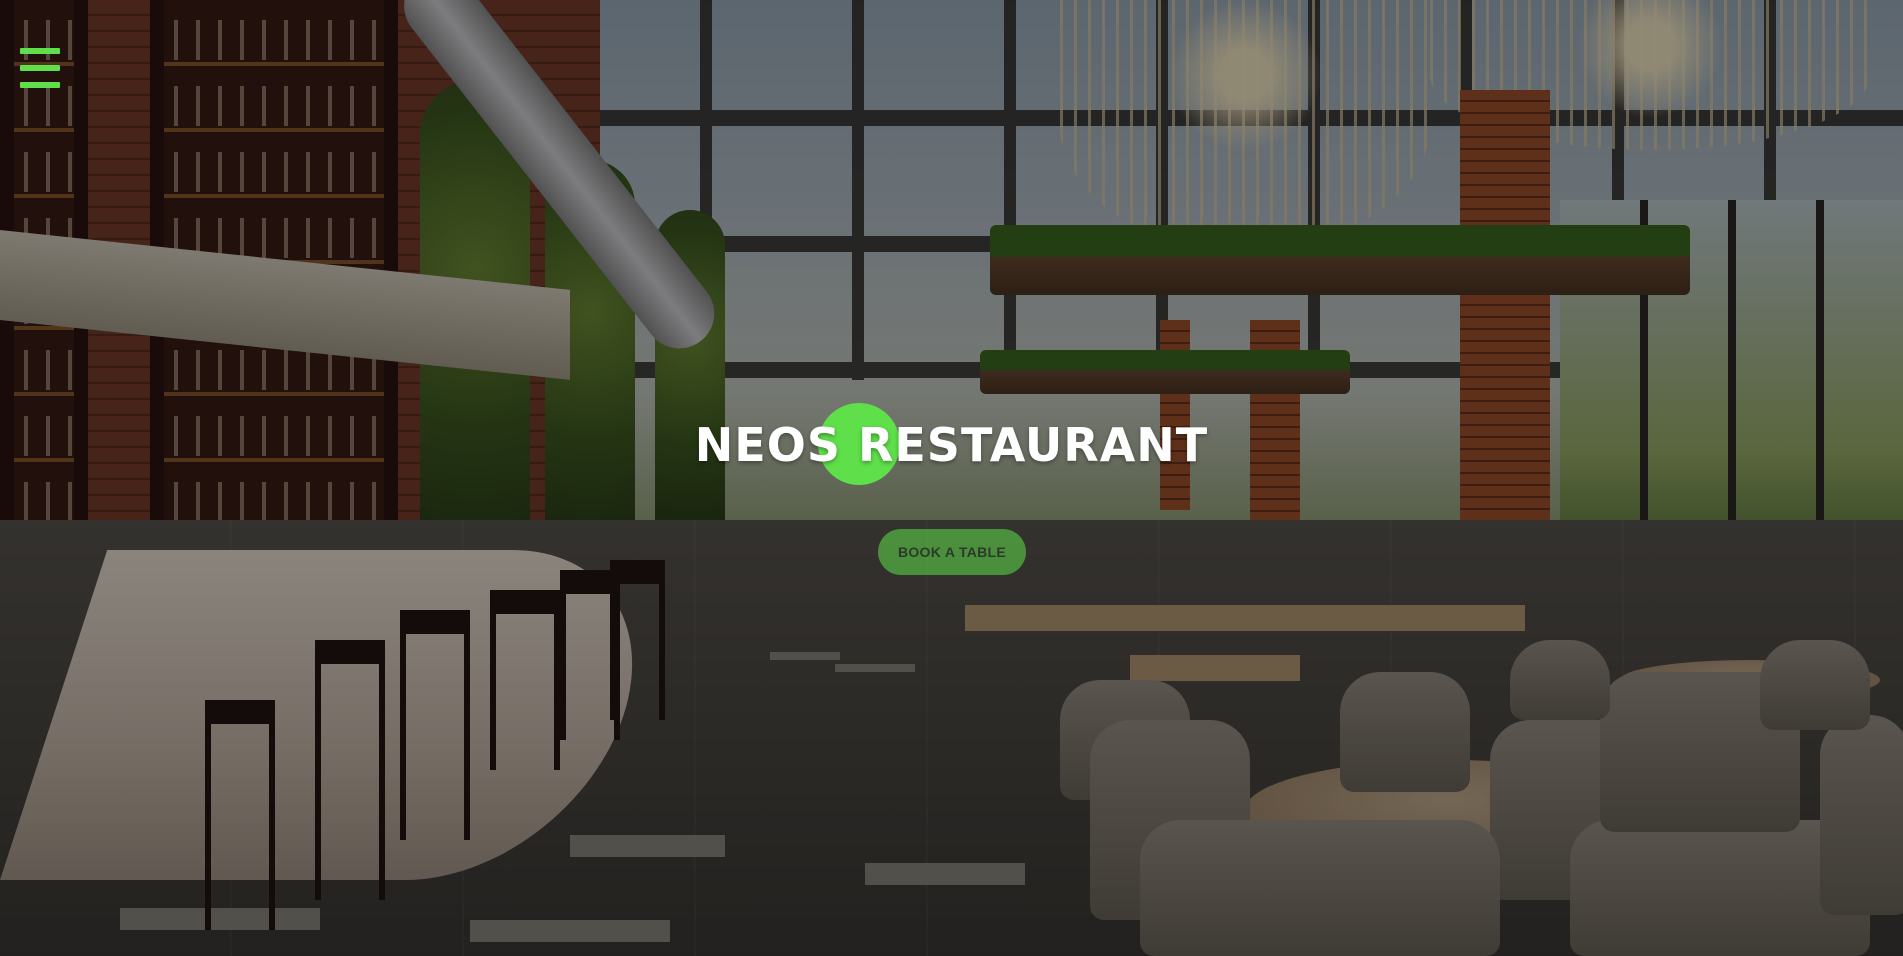 This screenshot has height=956, width=1903. Describe the element at coordinates (40, 51) in the screenshot. I see `menu-bar-top` at that location.